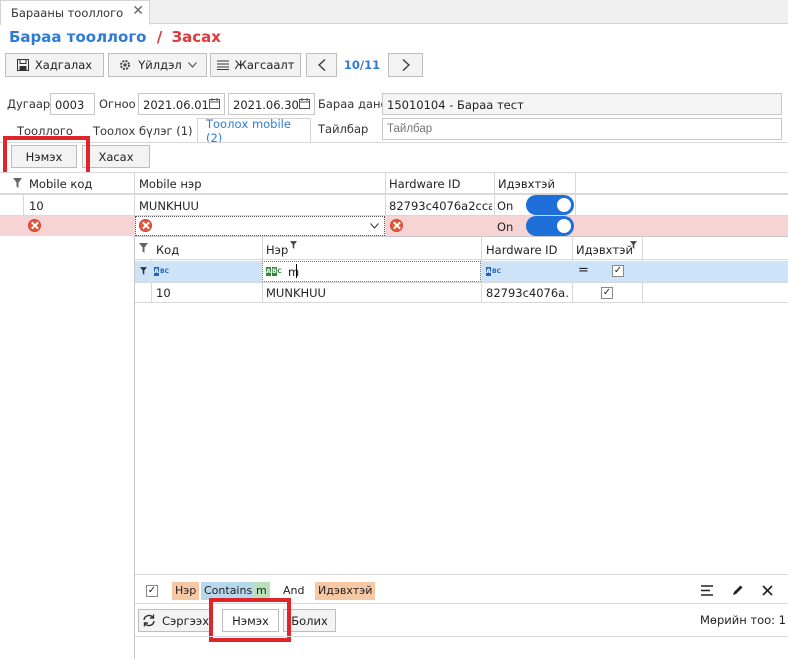 Image resolution: width=788 pixels, height=659 pixels. What do you see at coordinates (170, 184) in the screenshot?
I see `col-mobile-name: Mobile нэр` at bounding box center [170, 184].